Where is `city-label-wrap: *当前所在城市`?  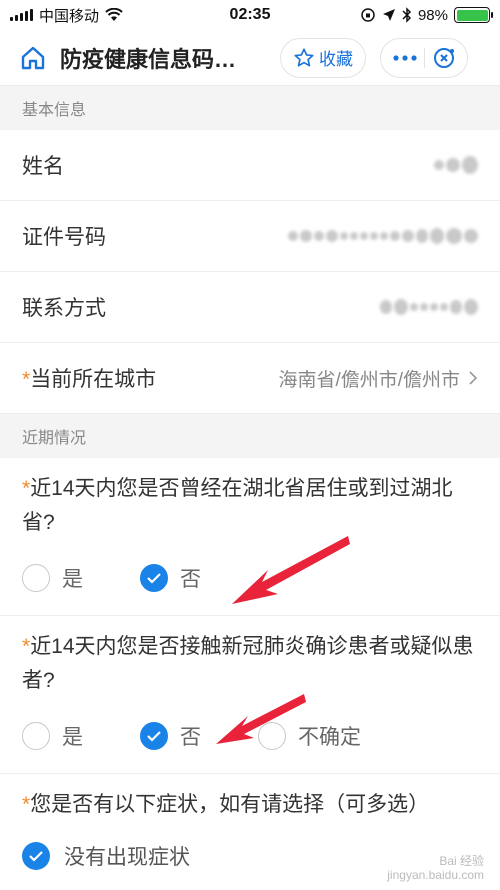 city-label-wrap: *当前所在城市 is located at coordinates (89, 378).